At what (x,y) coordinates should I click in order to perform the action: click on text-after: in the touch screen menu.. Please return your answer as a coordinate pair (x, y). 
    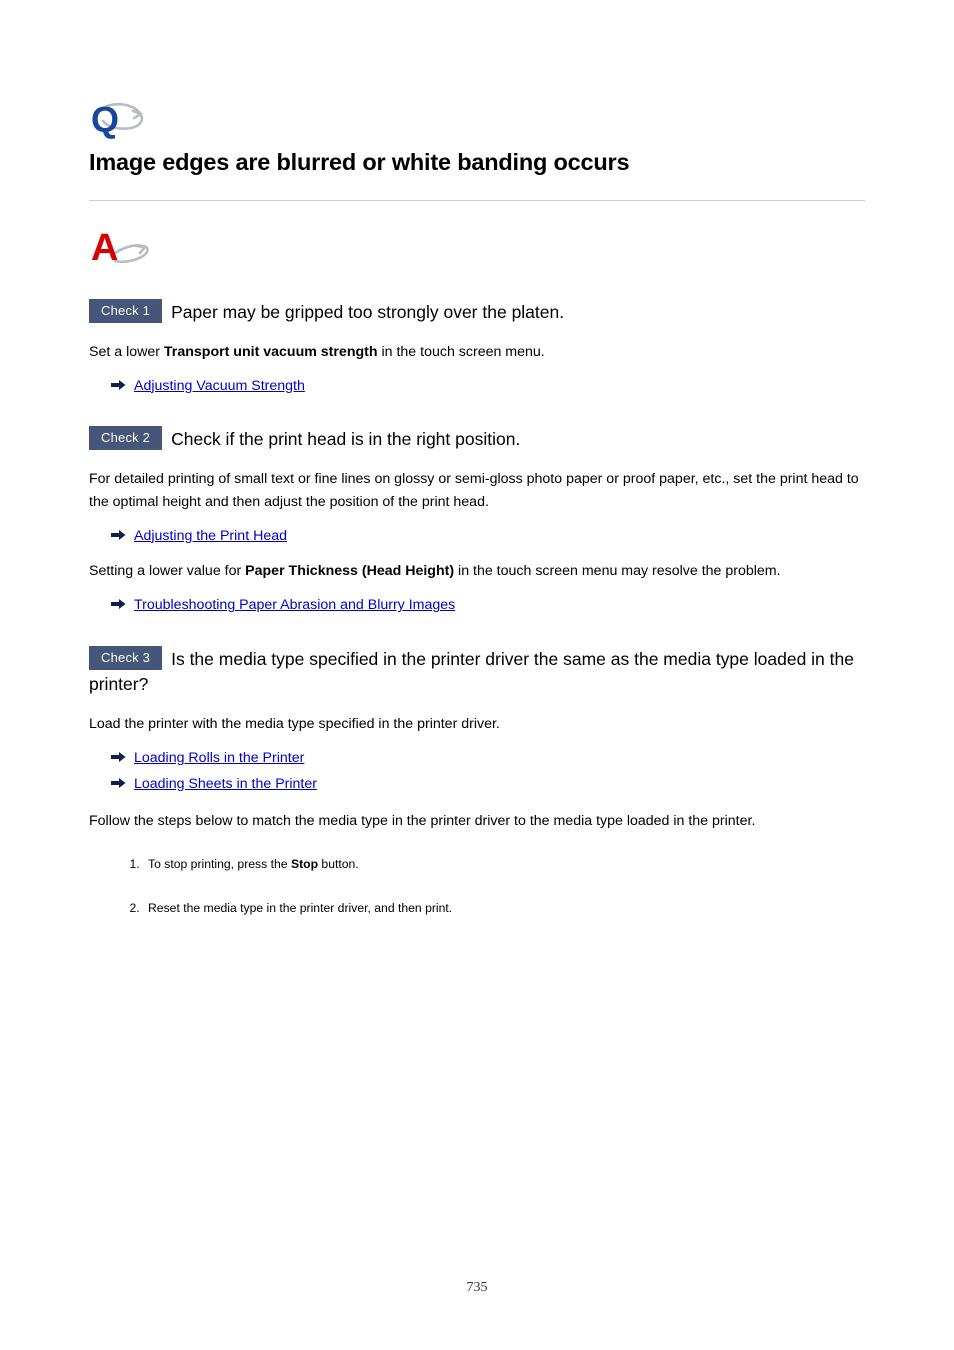
    Looking at the image, I should click on (461, 351).